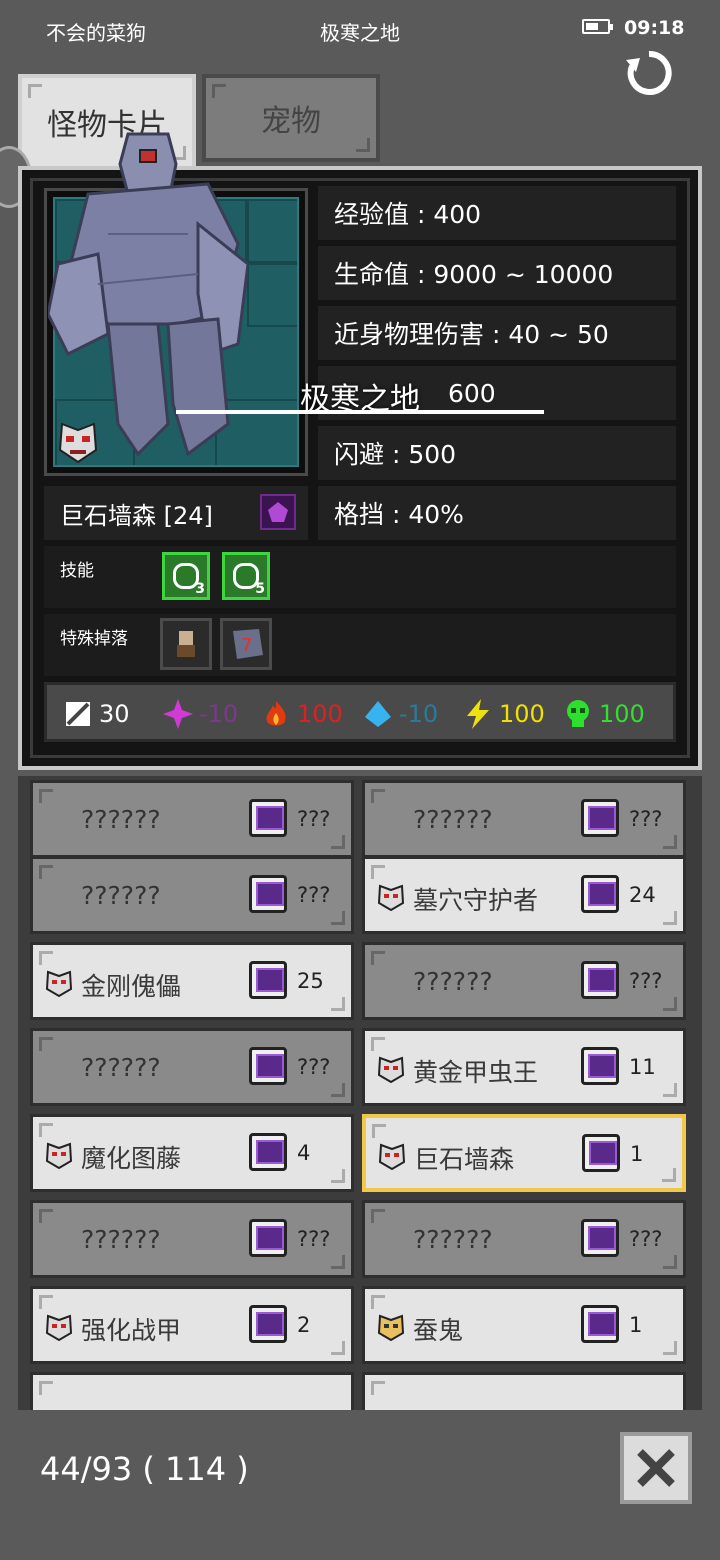 This screenshot has width=720, height=1560. I want to click on stat-dodge: 闪避 : 500, so click(497, 453).